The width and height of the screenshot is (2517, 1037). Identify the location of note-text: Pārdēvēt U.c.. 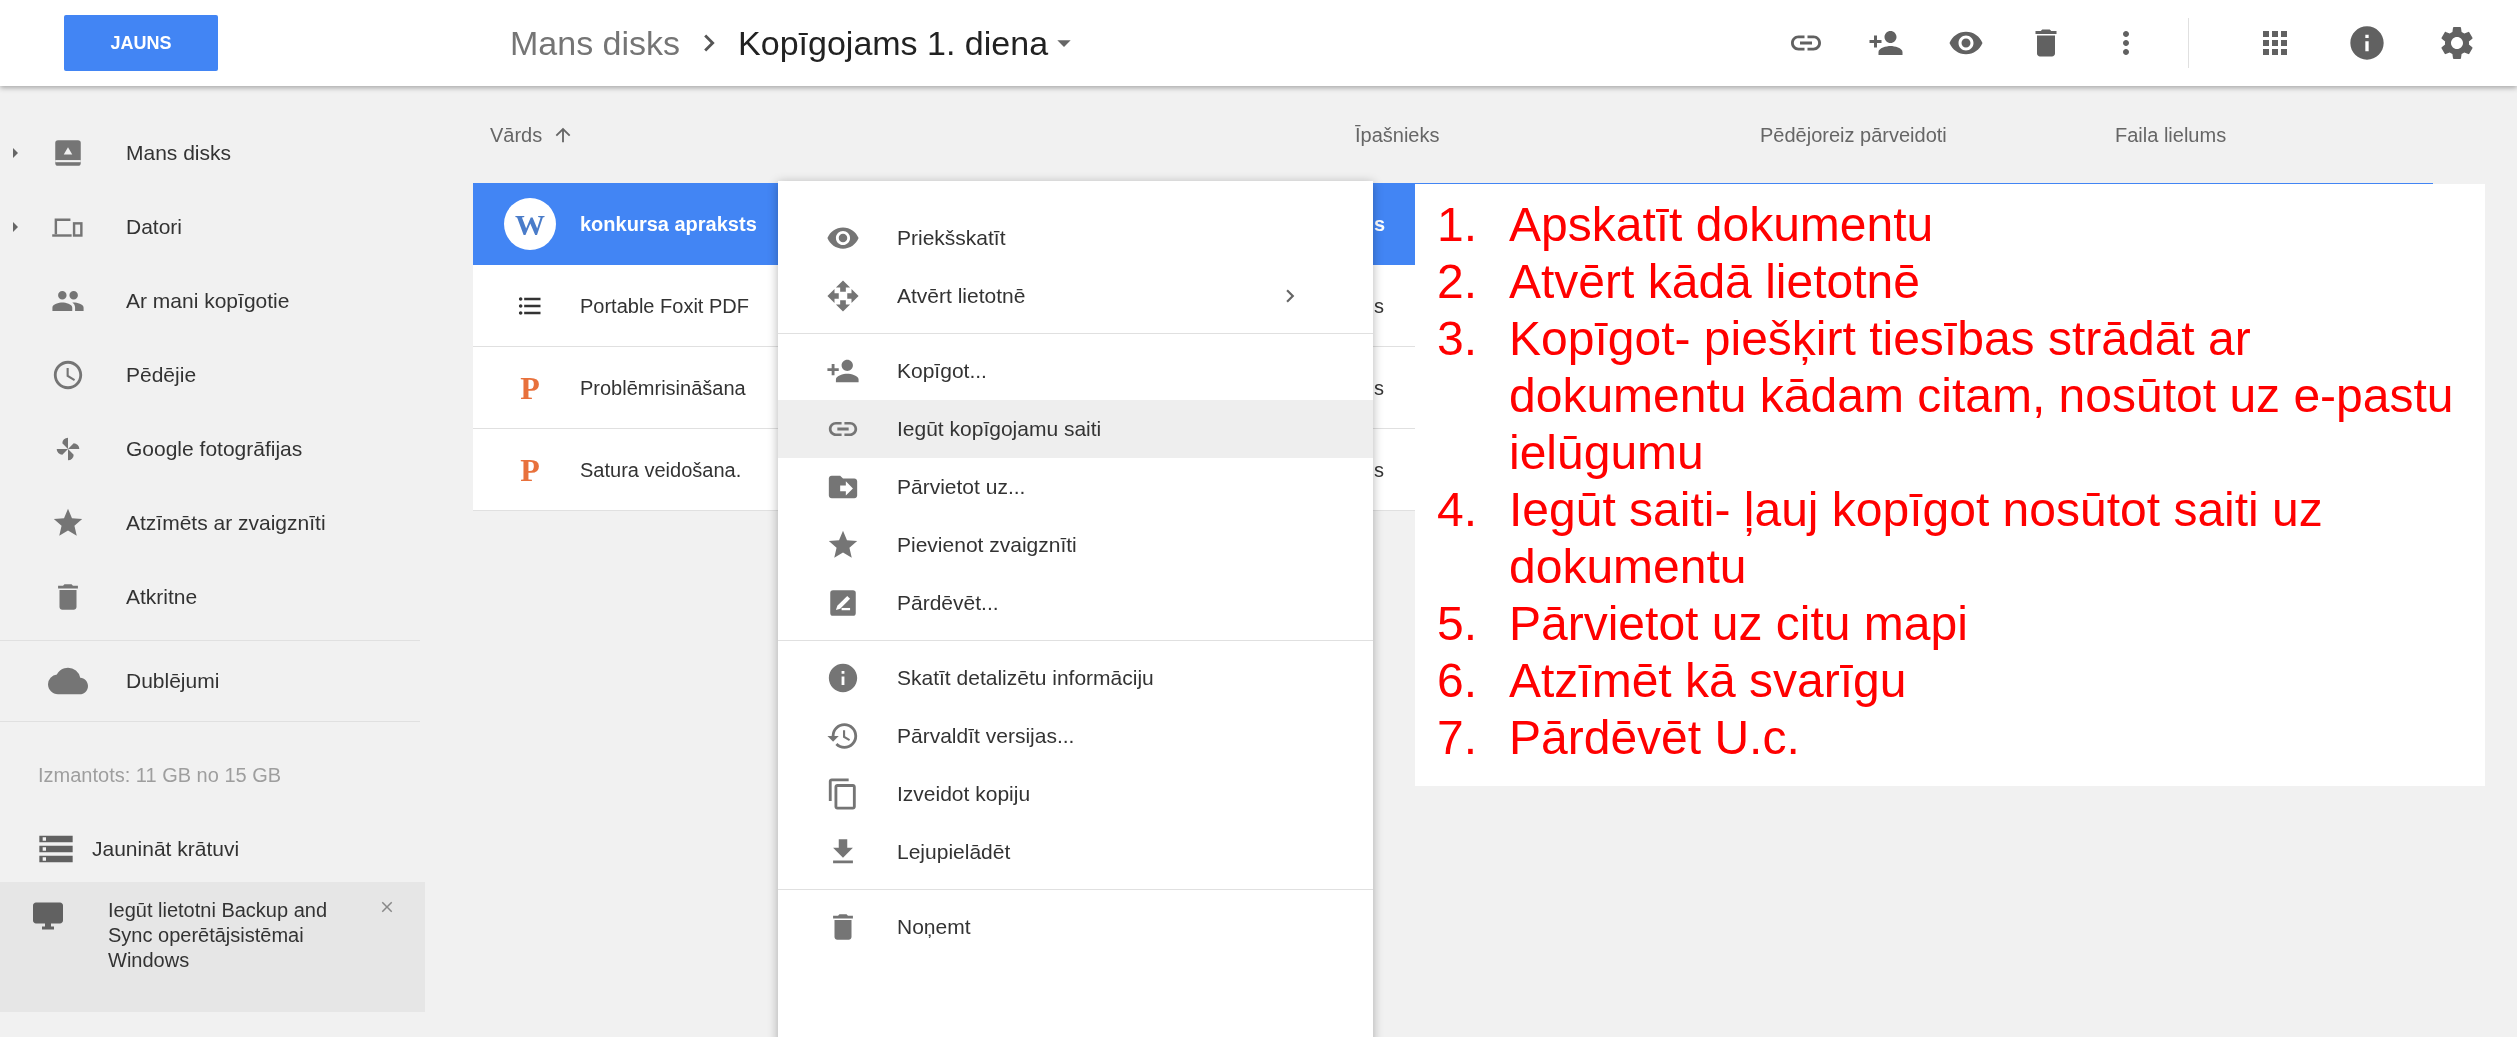
(1655, 738).